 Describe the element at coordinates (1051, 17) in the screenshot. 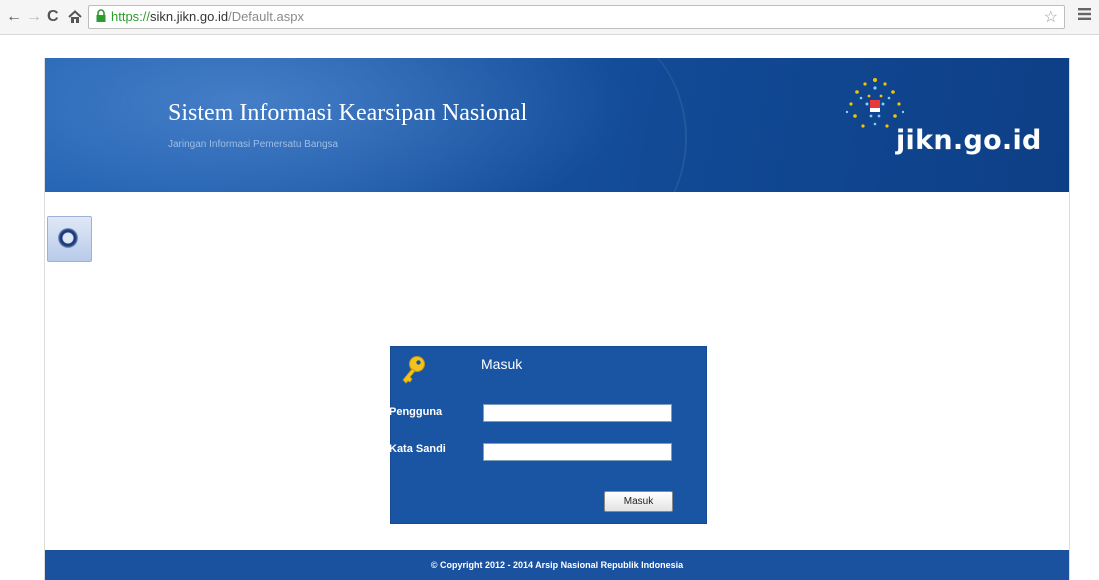

I see `star-icon: ☆` at that location.